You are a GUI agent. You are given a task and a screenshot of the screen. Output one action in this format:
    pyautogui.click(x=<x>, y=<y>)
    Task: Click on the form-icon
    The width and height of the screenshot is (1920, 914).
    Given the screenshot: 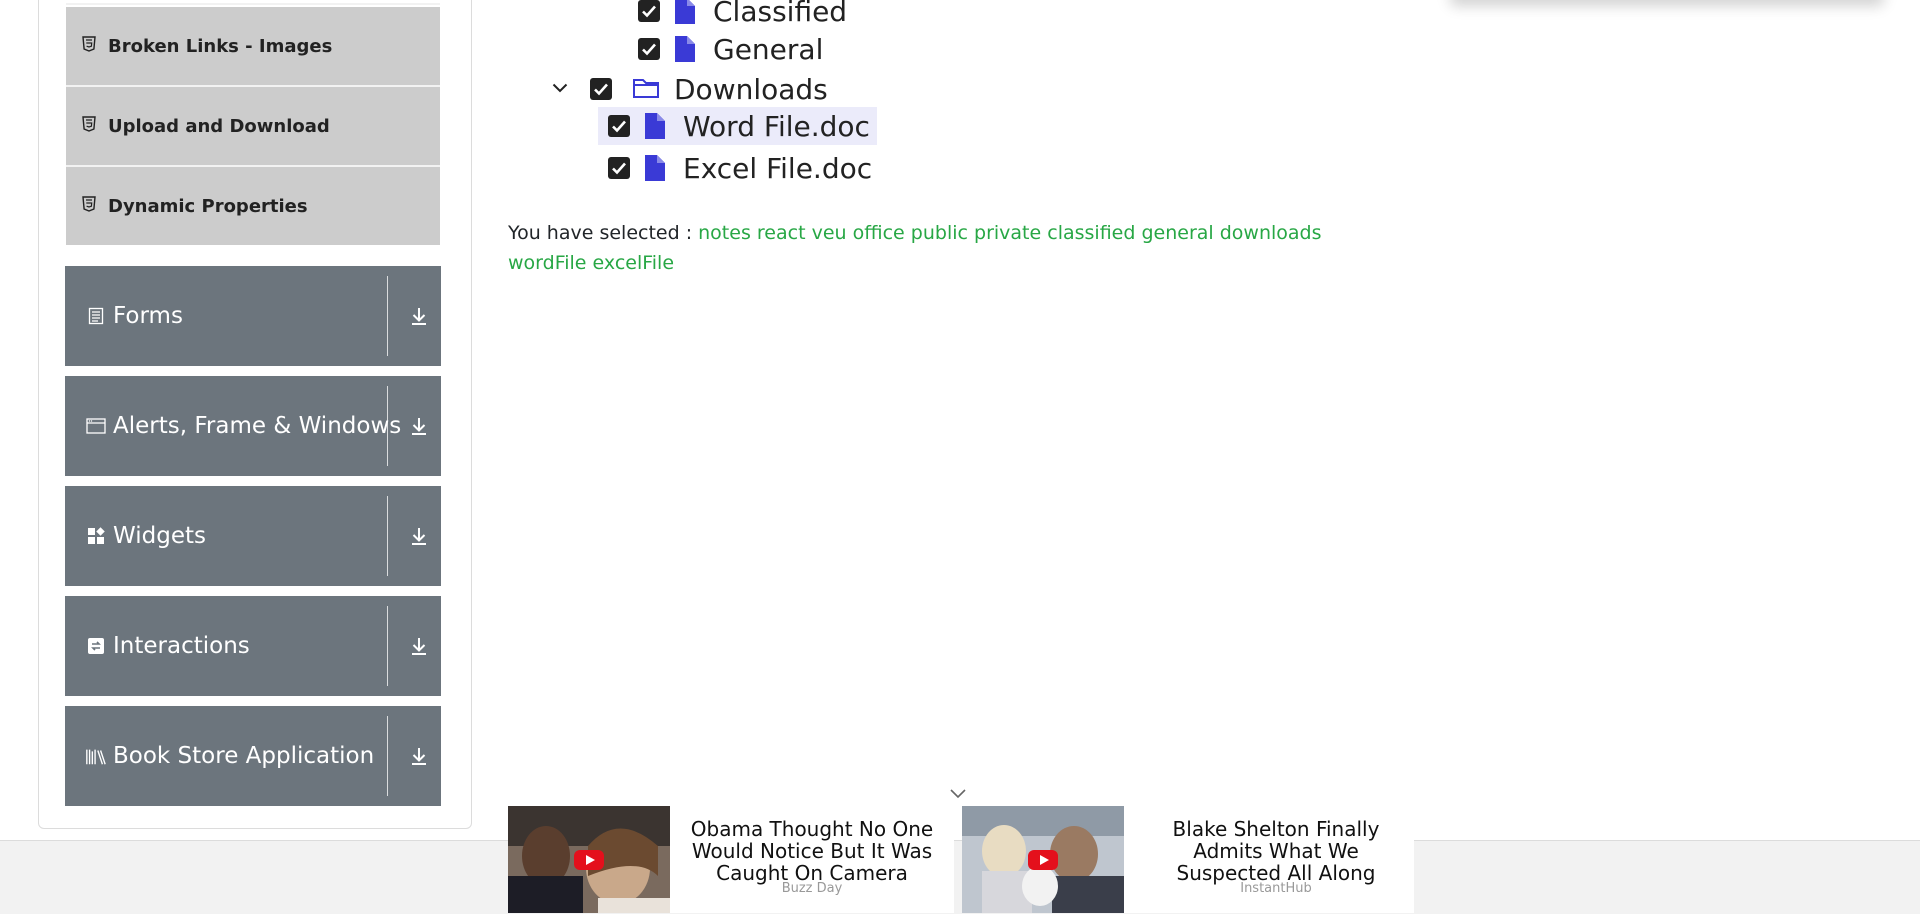 What is the action you would take?
    pyautogui.click(x=96, y=316)
    